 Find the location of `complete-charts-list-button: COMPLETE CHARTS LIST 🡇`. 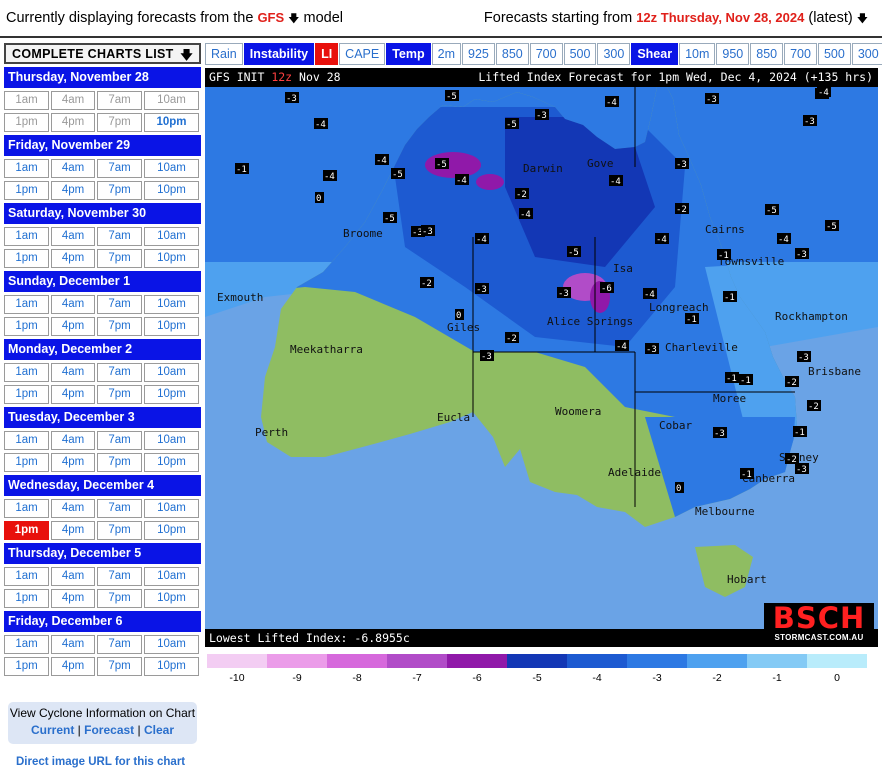

complete-charts-list-button: COMPLETE CHARTS LIST 🡇 is located at coordinates (102, 53).